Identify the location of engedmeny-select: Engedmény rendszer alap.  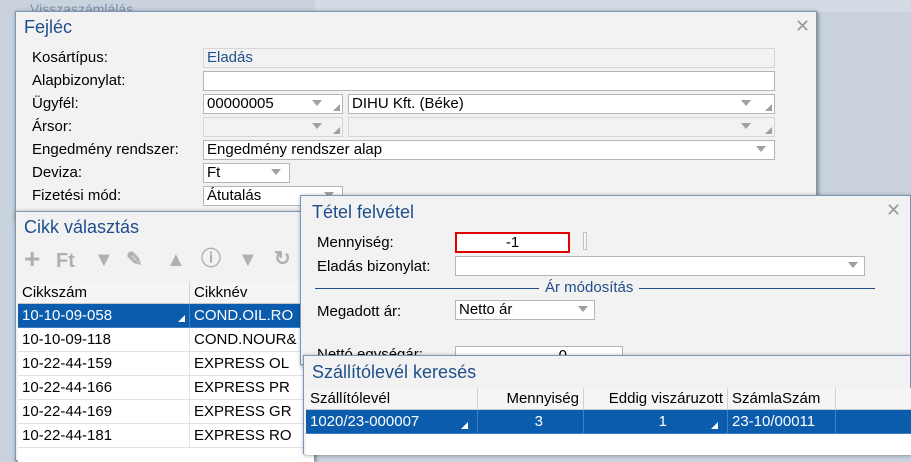
(489, 150).